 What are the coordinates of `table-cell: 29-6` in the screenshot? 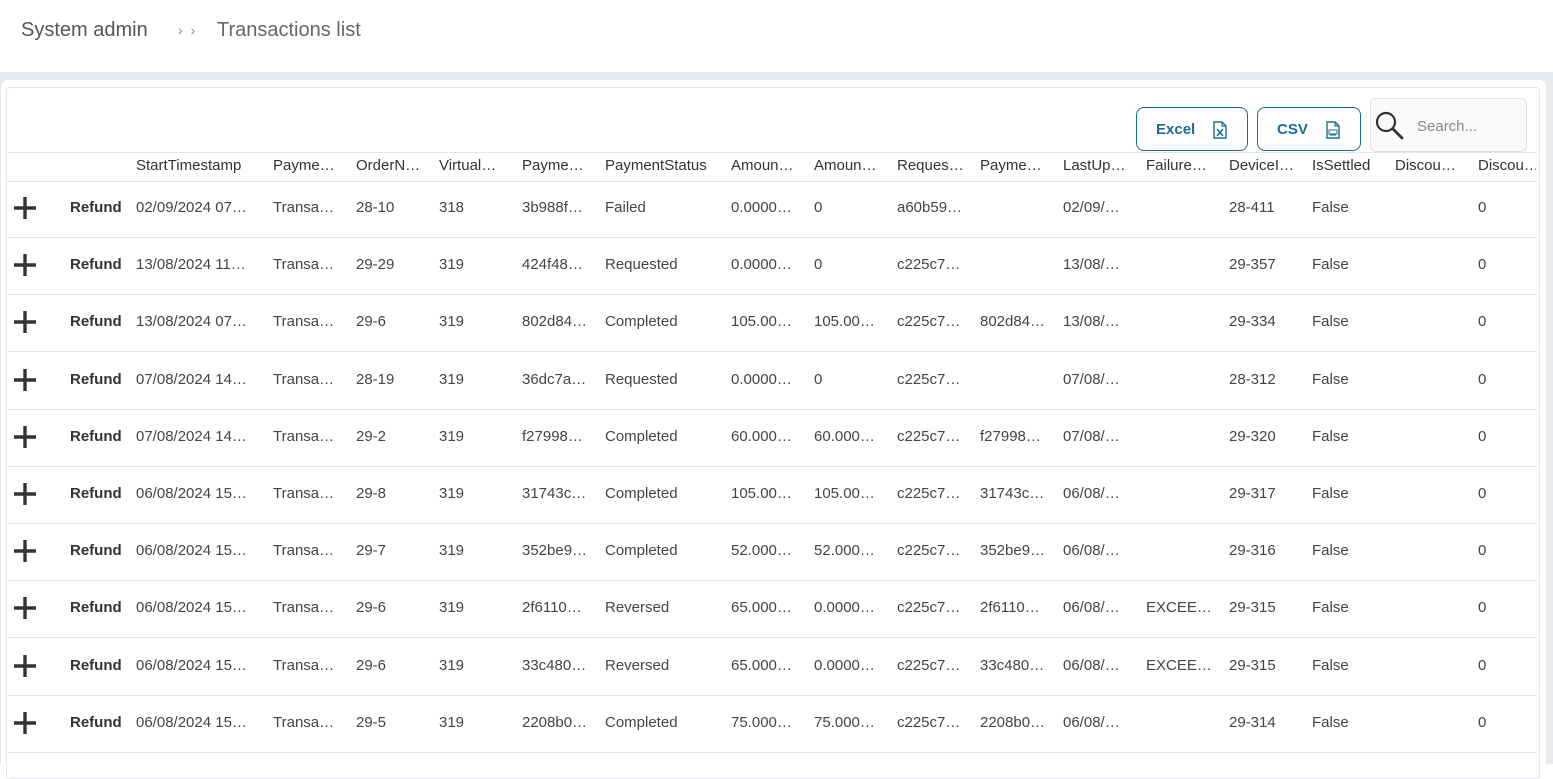 It's located at (371, 608).